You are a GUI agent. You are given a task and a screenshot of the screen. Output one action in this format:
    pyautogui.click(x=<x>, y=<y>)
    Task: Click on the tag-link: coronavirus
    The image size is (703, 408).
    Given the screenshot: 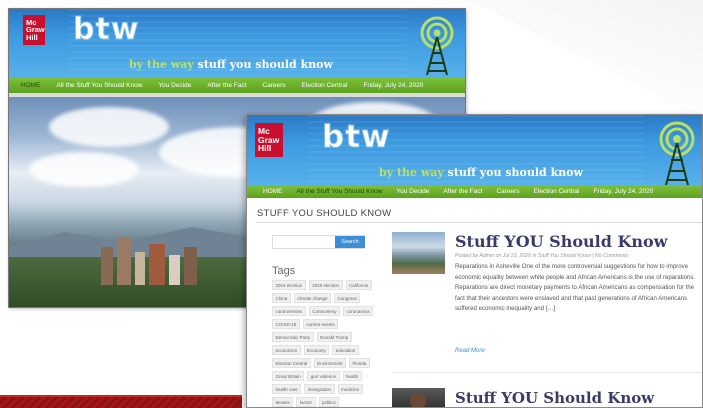 What is the action you would take?
    pyautogui.click(x=358, y=311)
    